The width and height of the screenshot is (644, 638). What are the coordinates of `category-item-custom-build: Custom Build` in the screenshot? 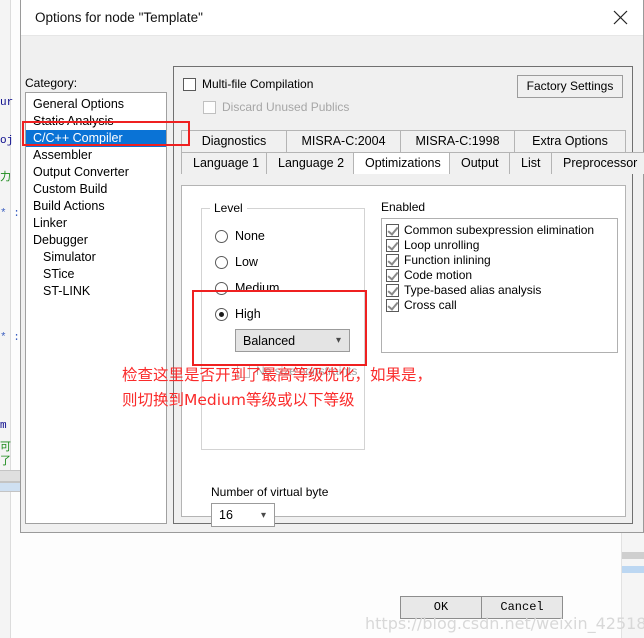 It's located at (96, 189).